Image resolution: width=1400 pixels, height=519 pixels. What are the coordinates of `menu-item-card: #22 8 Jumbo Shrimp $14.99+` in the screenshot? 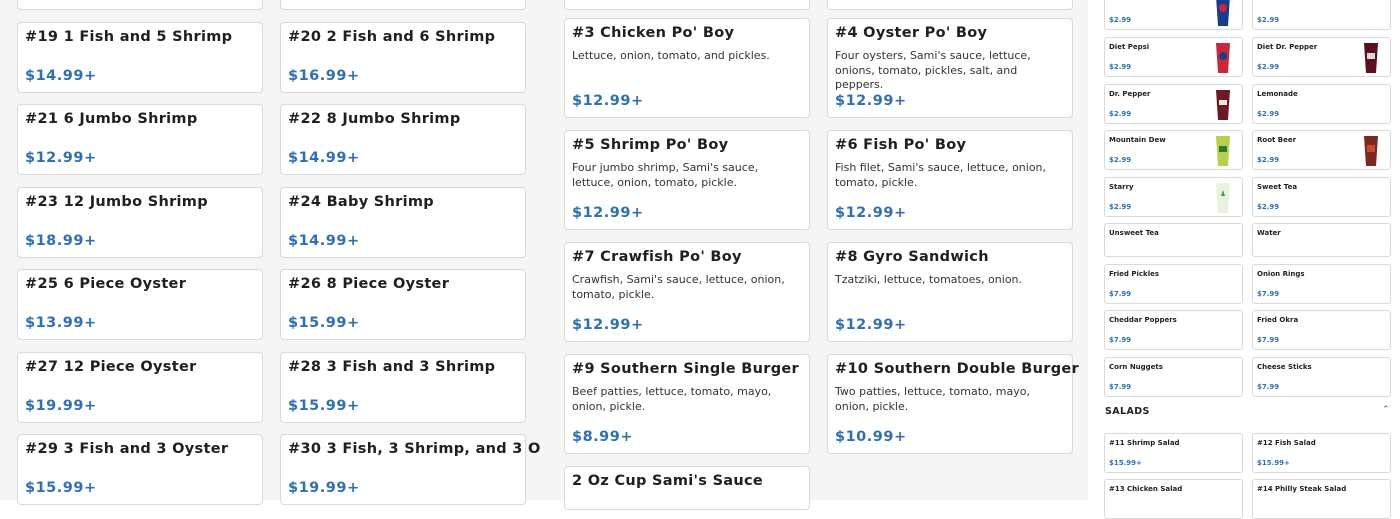 It's located at (403, 139).